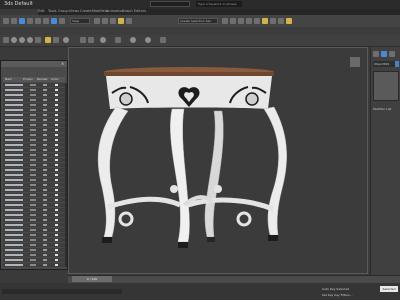  I want to click on camera-icon, so click(56, 40).